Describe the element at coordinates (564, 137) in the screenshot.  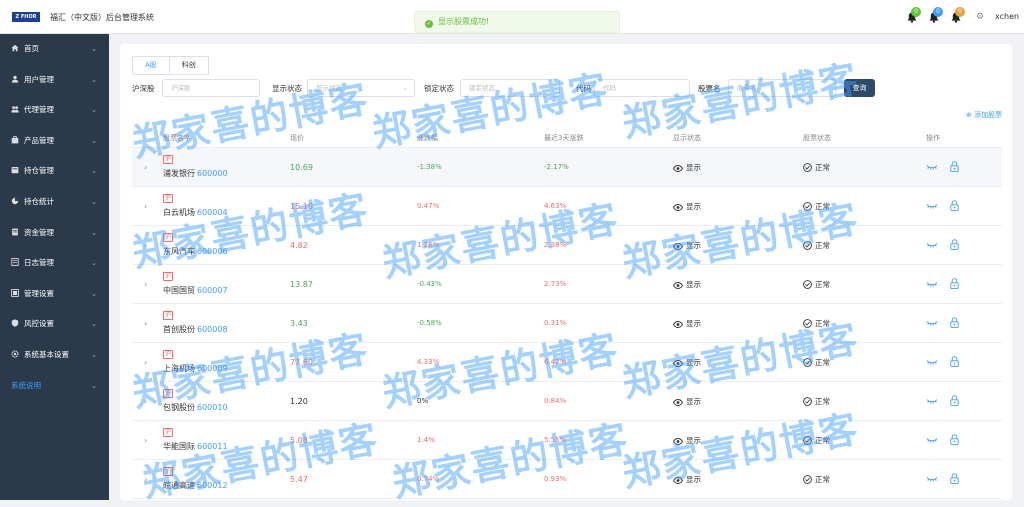
I see `col-change-3d: 最近3天涨跌` at that location.